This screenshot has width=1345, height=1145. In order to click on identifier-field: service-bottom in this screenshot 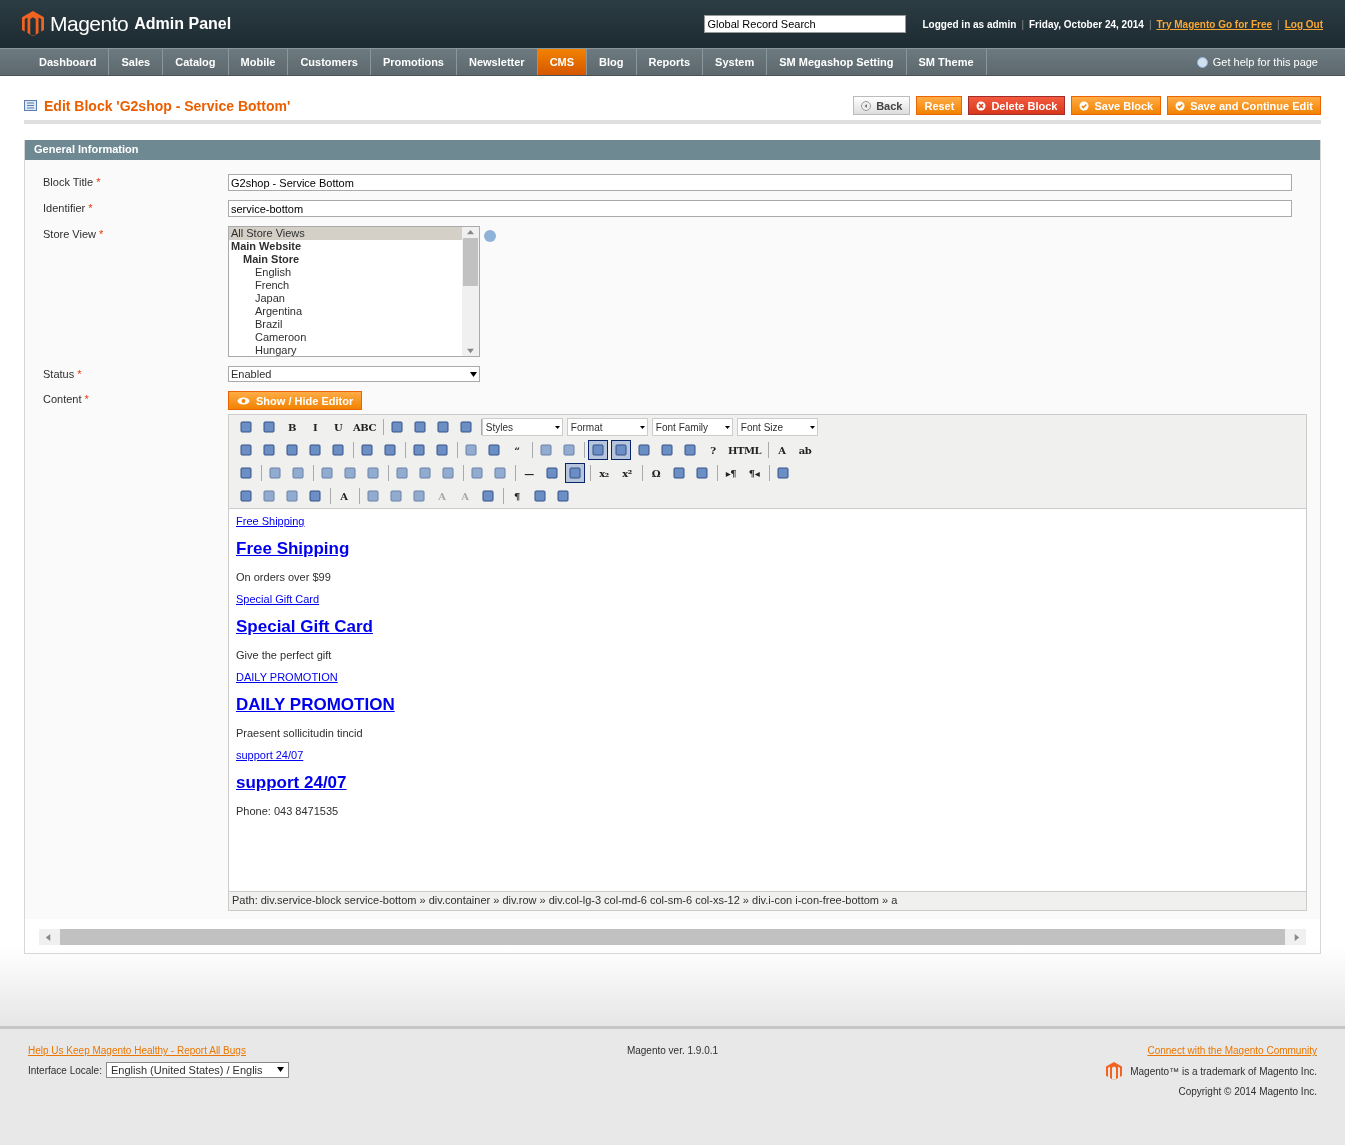, I will do `click(760, 208)`.